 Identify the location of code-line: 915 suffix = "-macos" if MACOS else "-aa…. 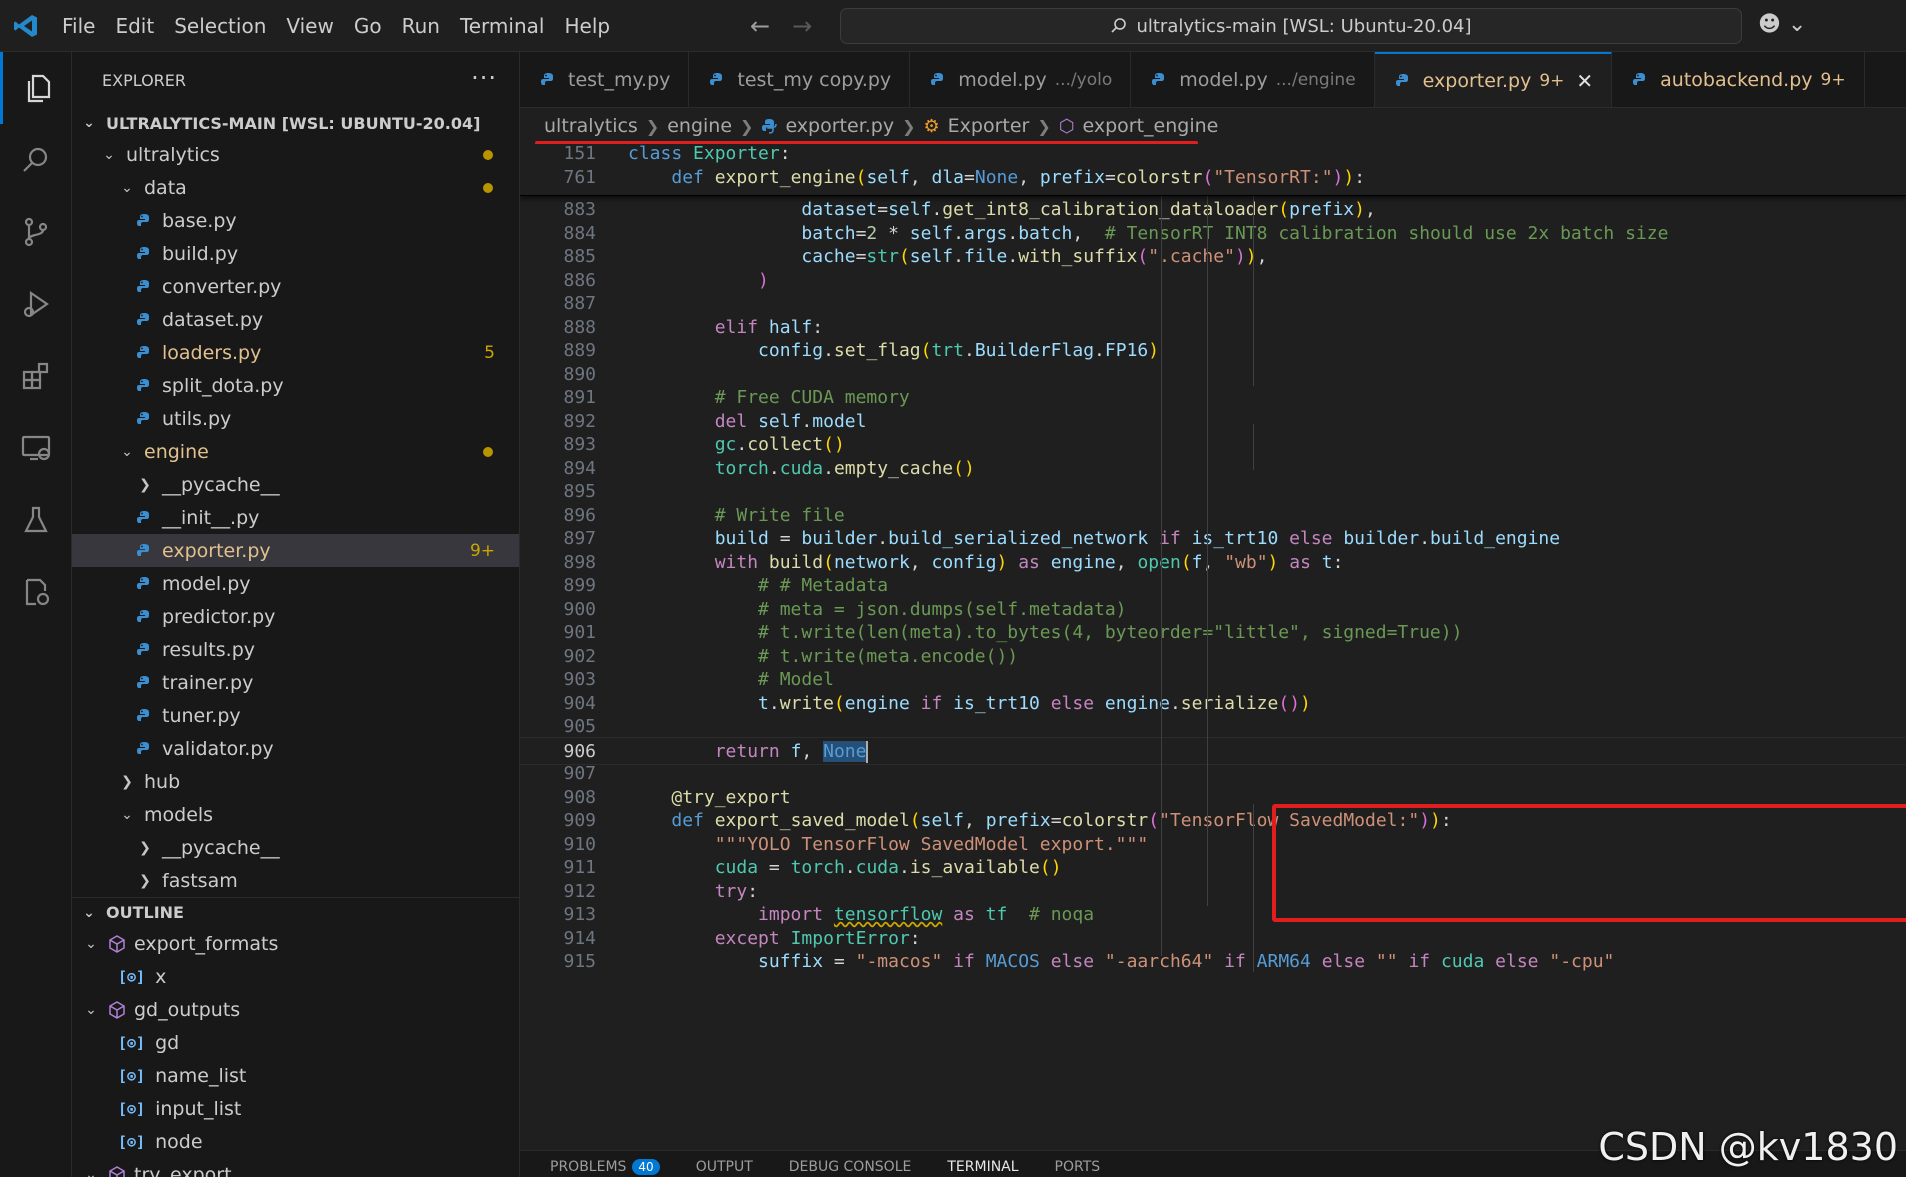
(1213, 962).